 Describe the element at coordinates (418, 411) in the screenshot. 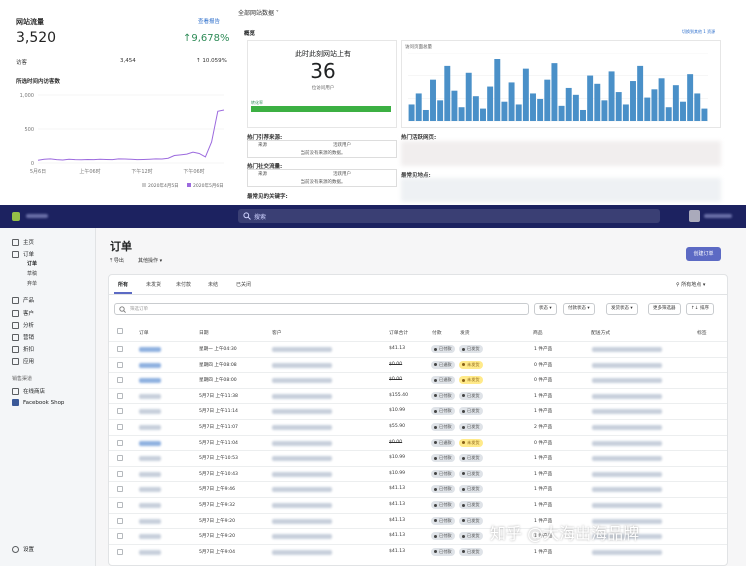

I see `table-row: 5月7日 上午11:14 $10.99 已付款 已发货 1 件产品` at that location.